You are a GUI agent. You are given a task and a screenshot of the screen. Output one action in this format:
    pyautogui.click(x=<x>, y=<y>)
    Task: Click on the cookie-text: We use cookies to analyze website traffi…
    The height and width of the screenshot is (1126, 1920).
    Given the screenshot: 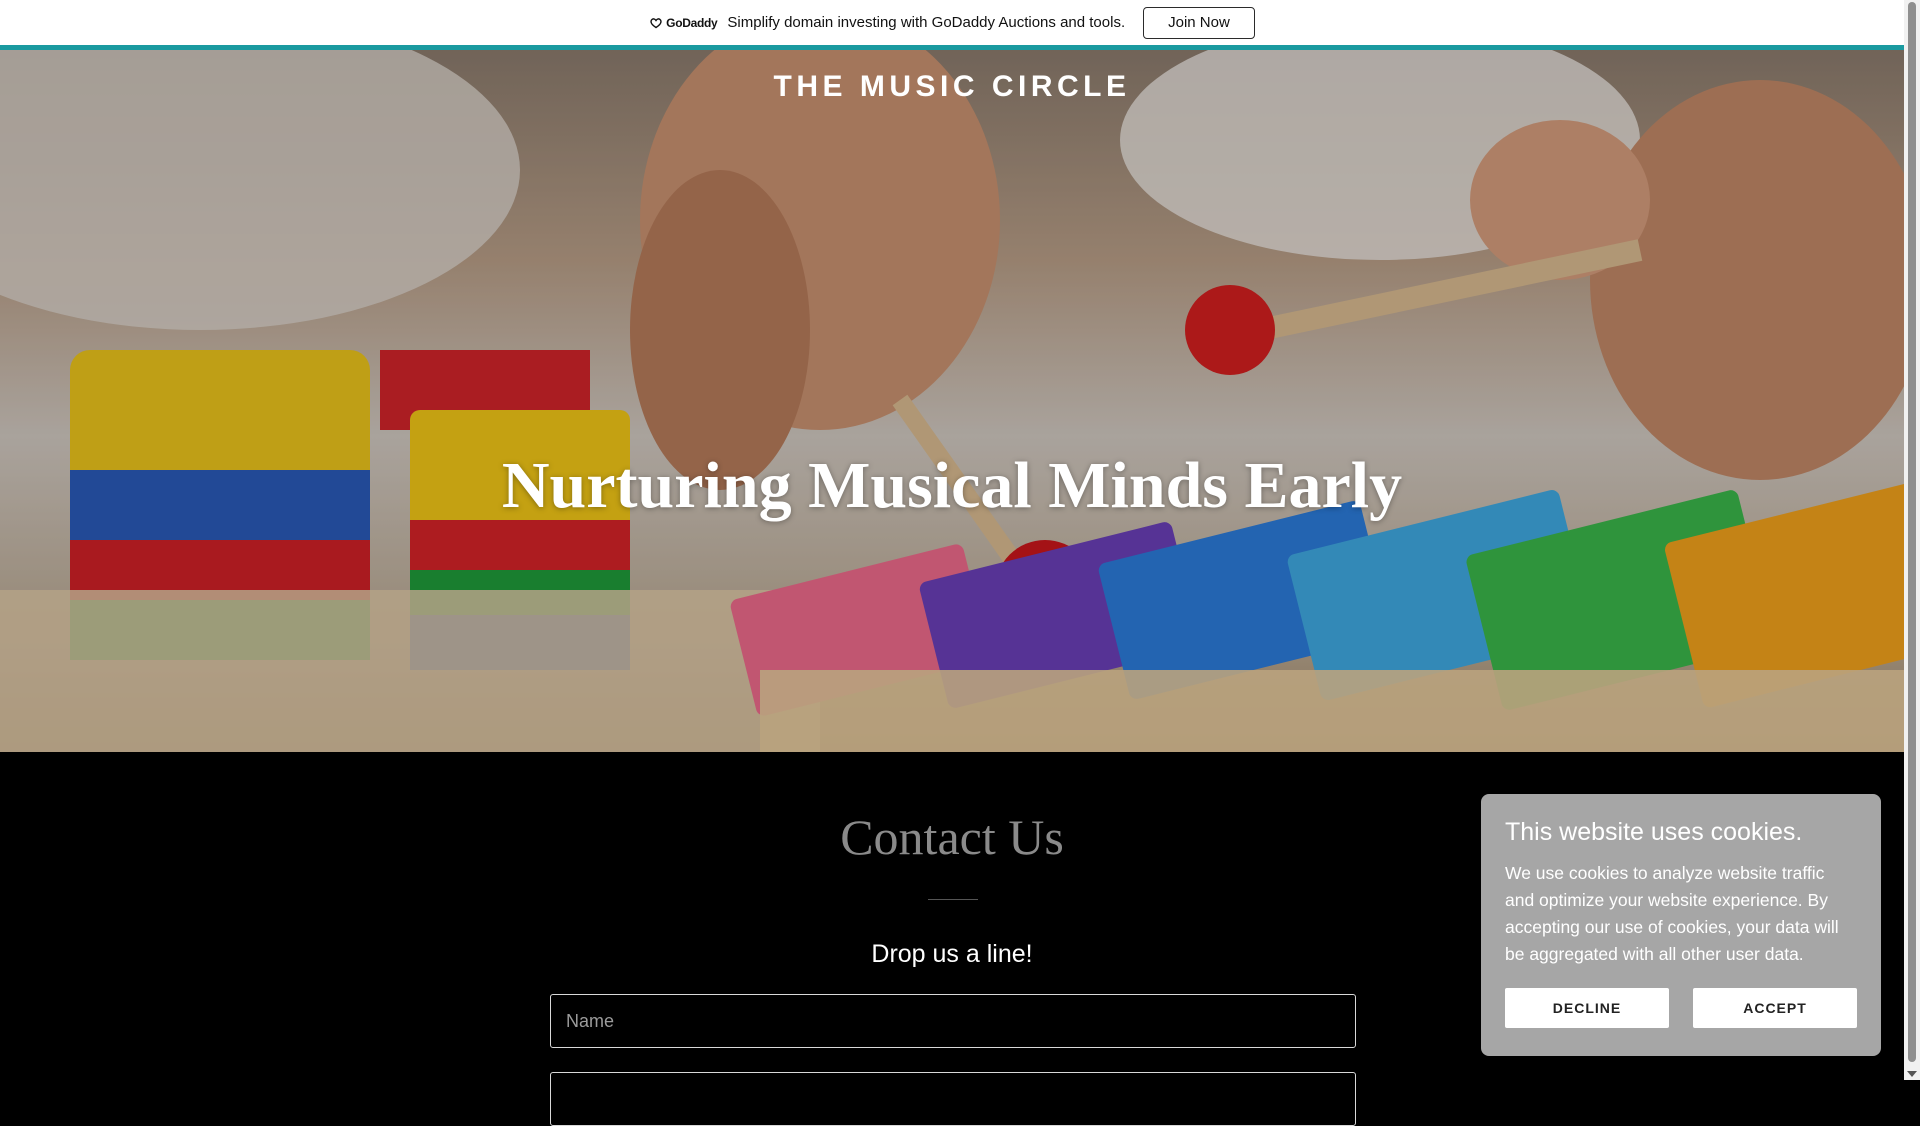 What is the action you would take?
    pyautogui.click(x=1672, y=913)
    